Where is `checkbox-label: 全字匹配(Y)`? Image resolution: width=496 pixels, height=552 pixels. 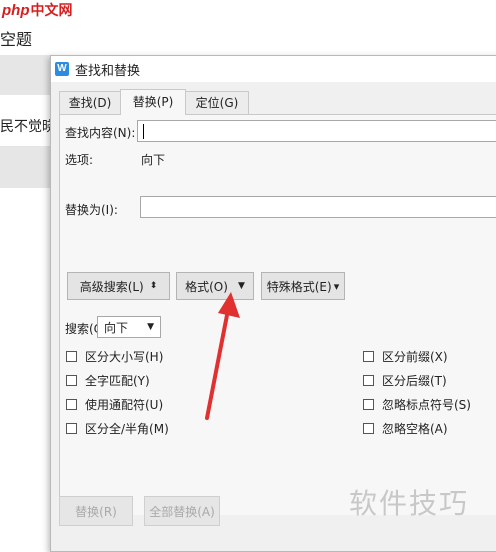
checkbox-label: 全字匹配(Y) is located at coordinates (117, 381).